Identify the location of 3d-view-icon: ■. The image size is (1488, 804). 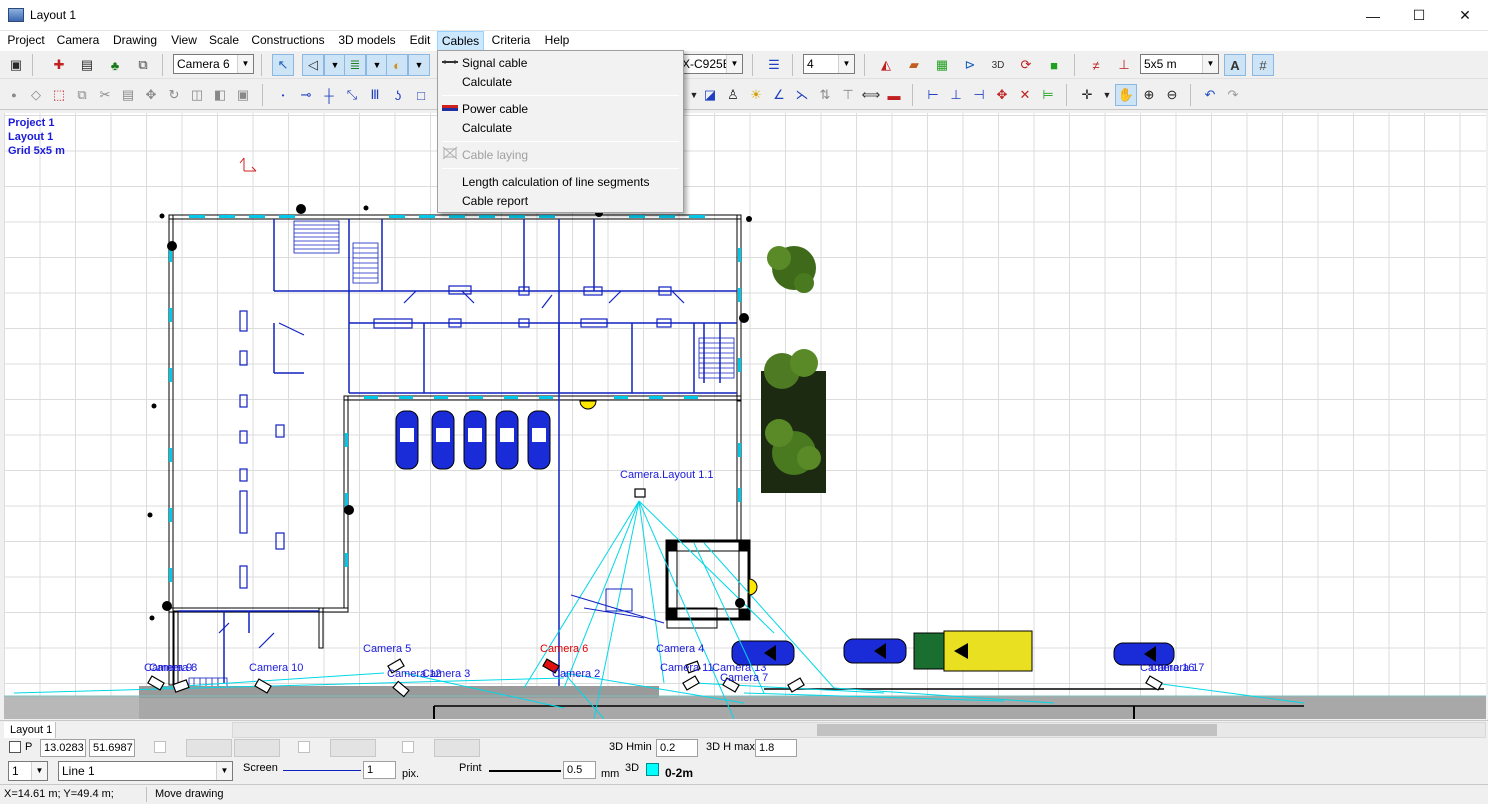
(1054, 65).